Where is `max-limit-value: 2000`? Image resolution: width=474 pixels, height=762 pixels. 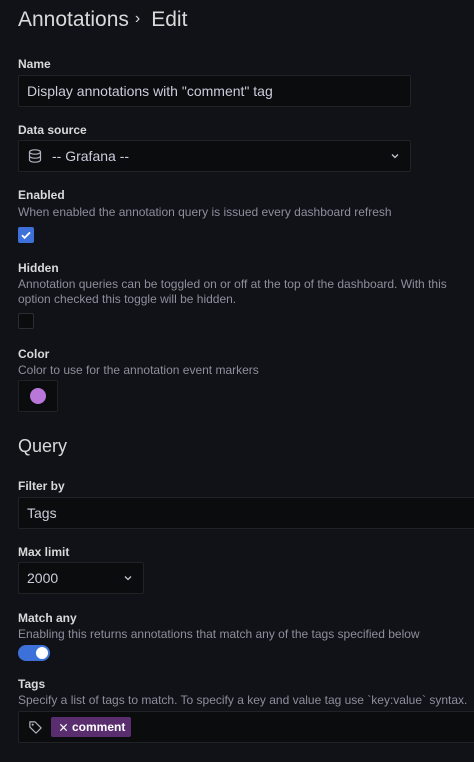 max-limit-value: 2000 is located at coordinates (43, 578).